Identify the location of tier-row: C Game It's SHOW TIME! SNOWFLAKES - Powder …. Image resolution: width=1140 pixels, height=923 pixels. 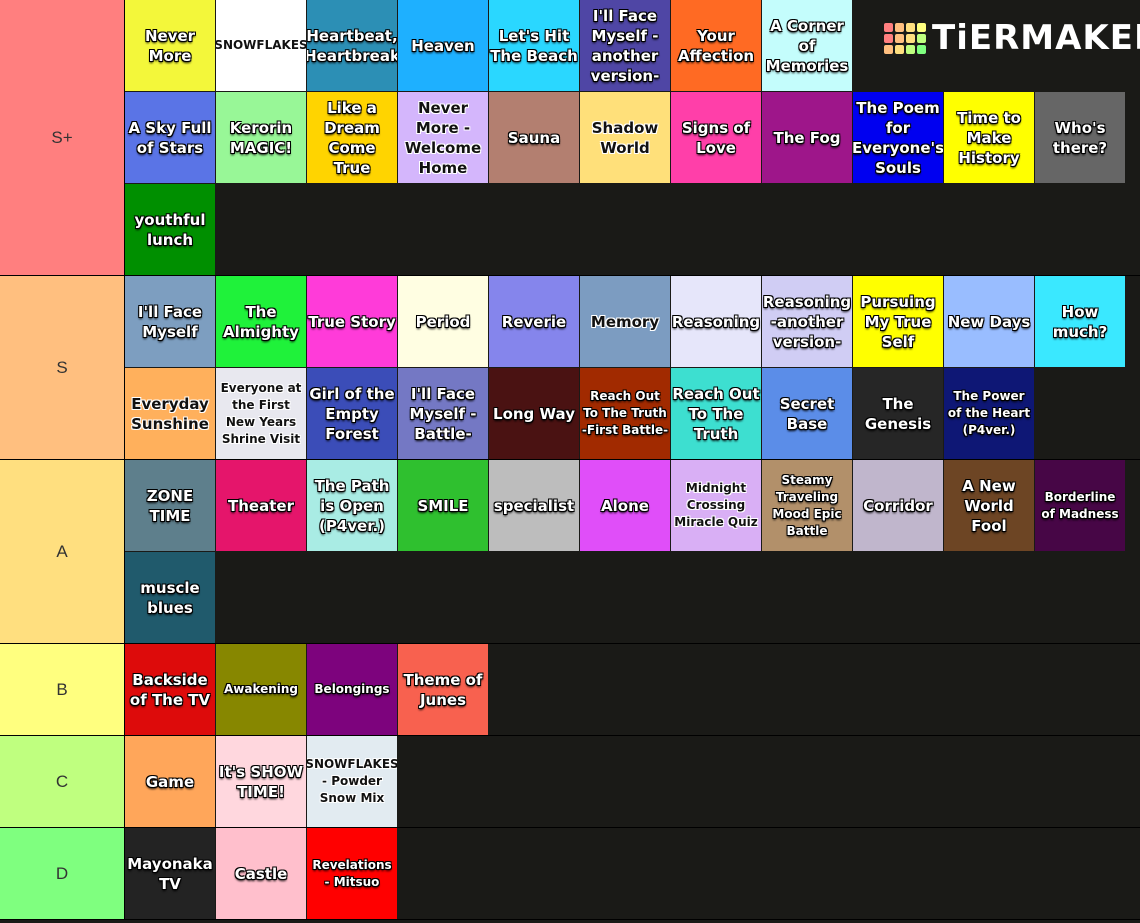
(570, 782).